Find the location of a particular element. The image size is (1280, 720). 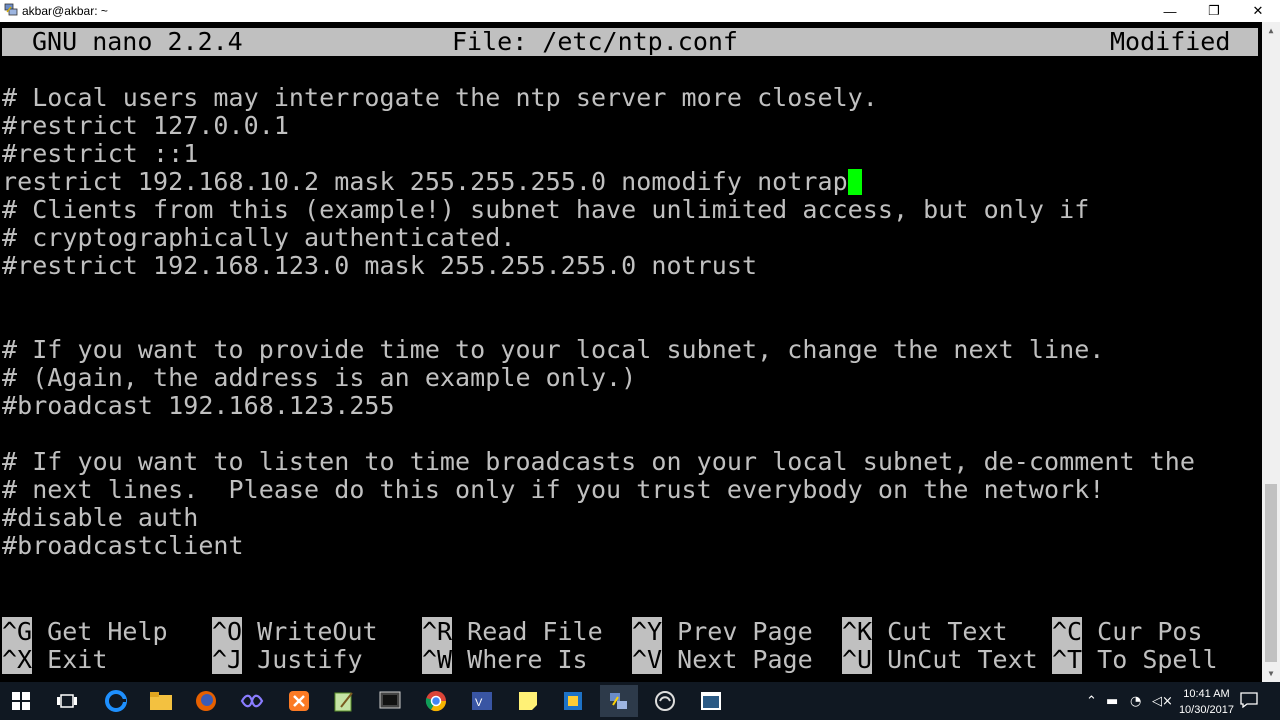

scroll-up-icon: ▲ is located at coordinates (1271, 30).